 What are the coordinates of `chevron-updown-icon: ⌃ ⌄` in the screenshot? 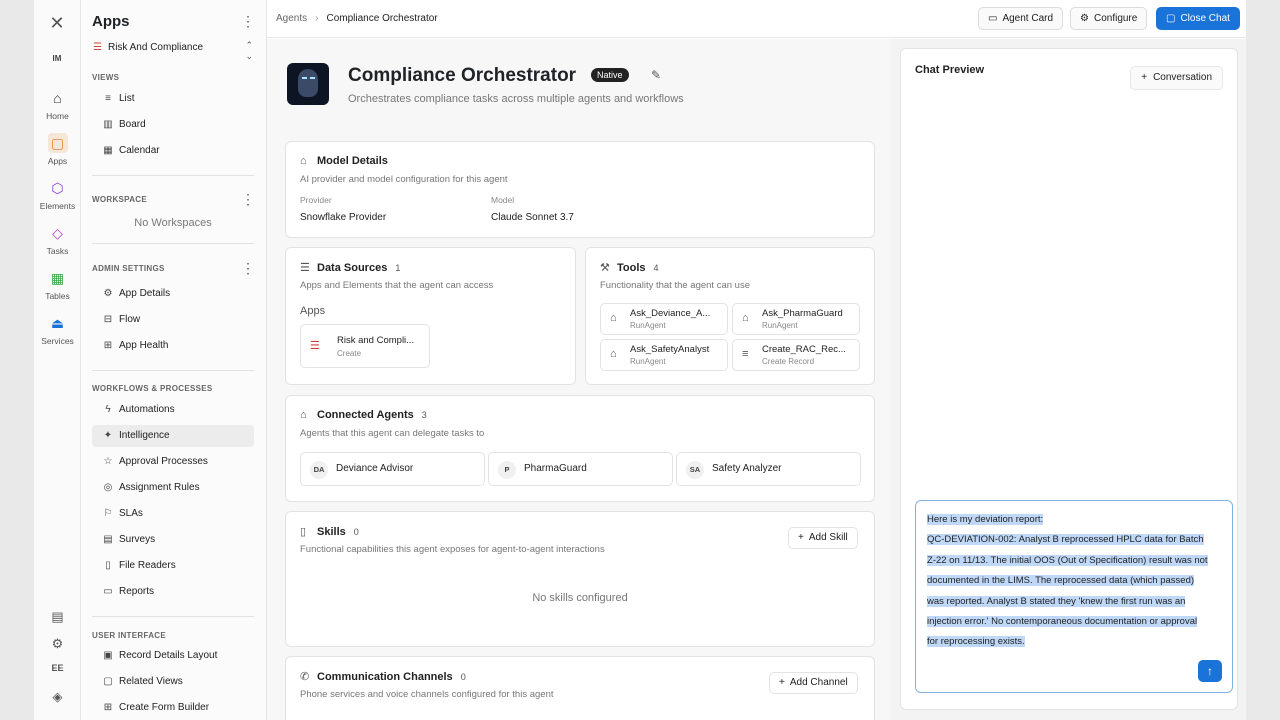 It's located at (249, 50).